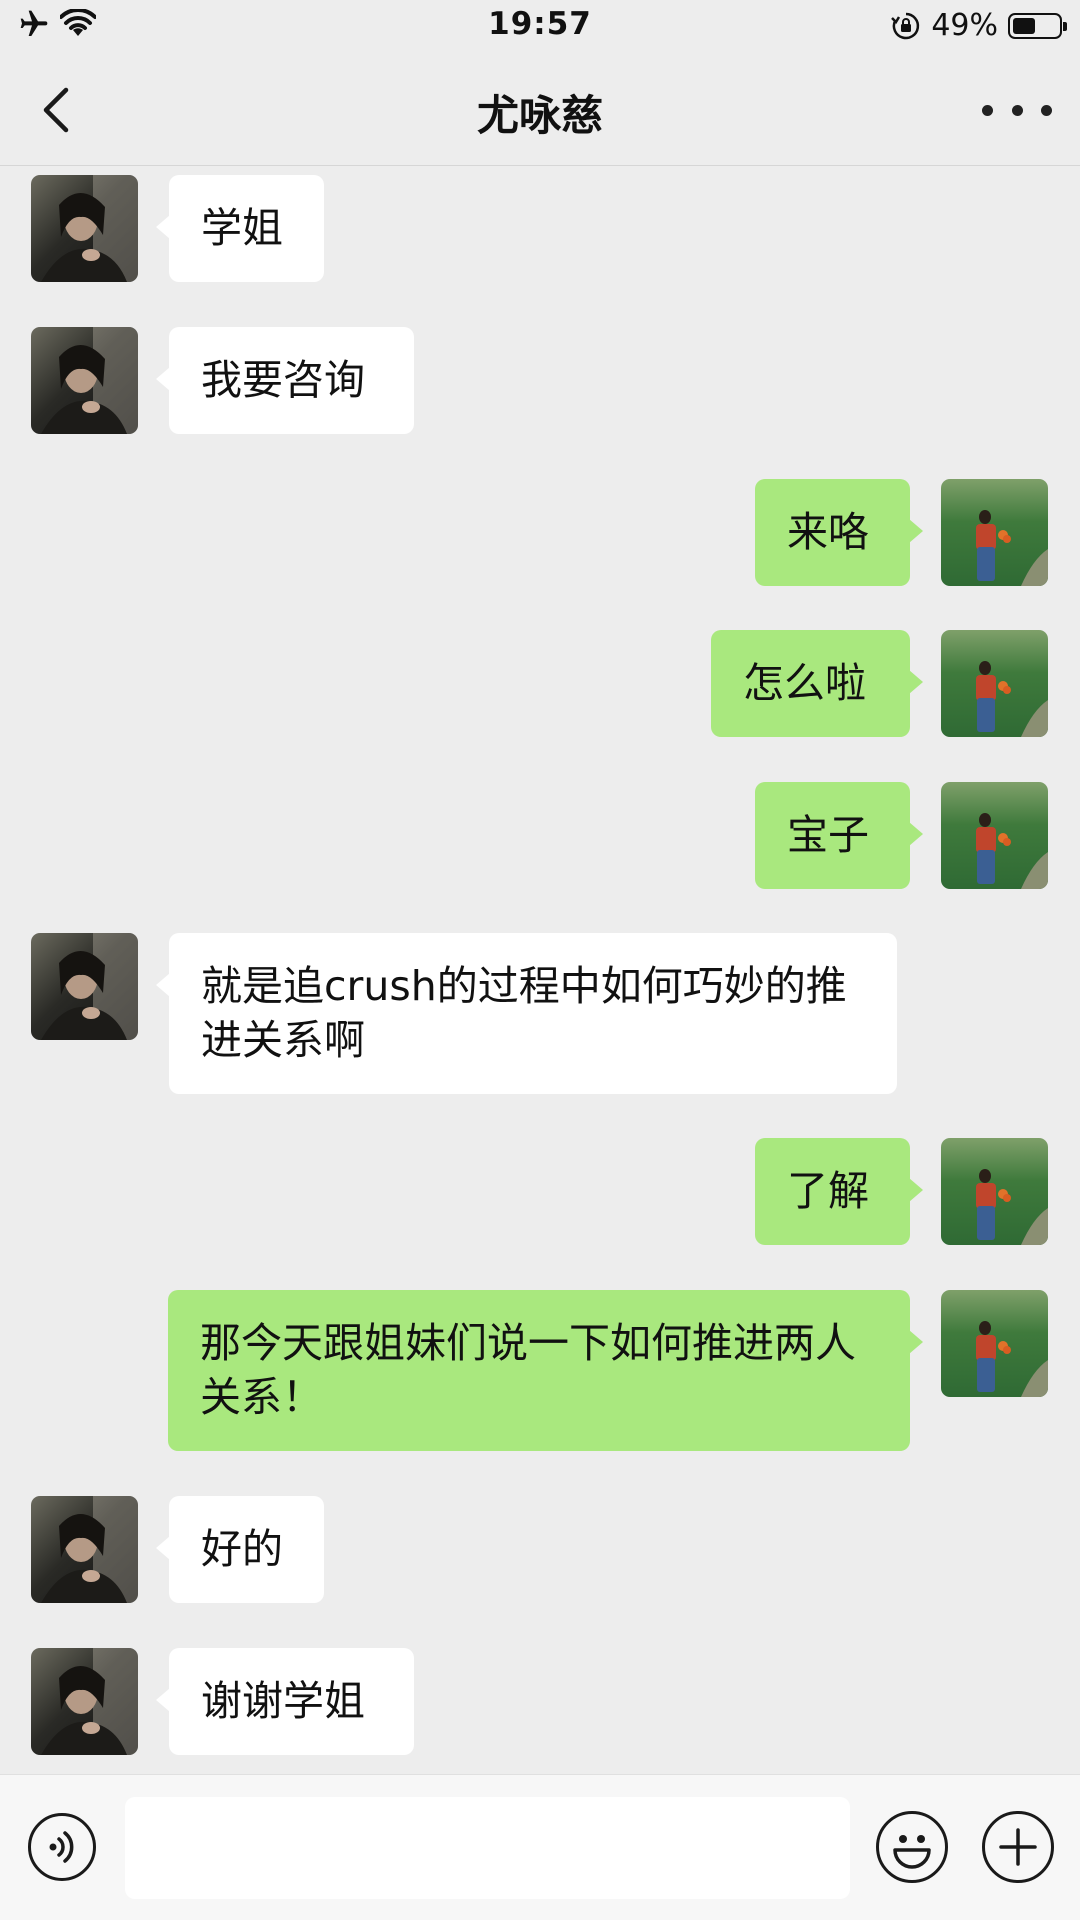 Image resolution: width=1080 pixels, height=1920 pixels. Describe the element at coordinates (839, 532) in the screenshot. I see `message-bubble: 来咯` at that location.